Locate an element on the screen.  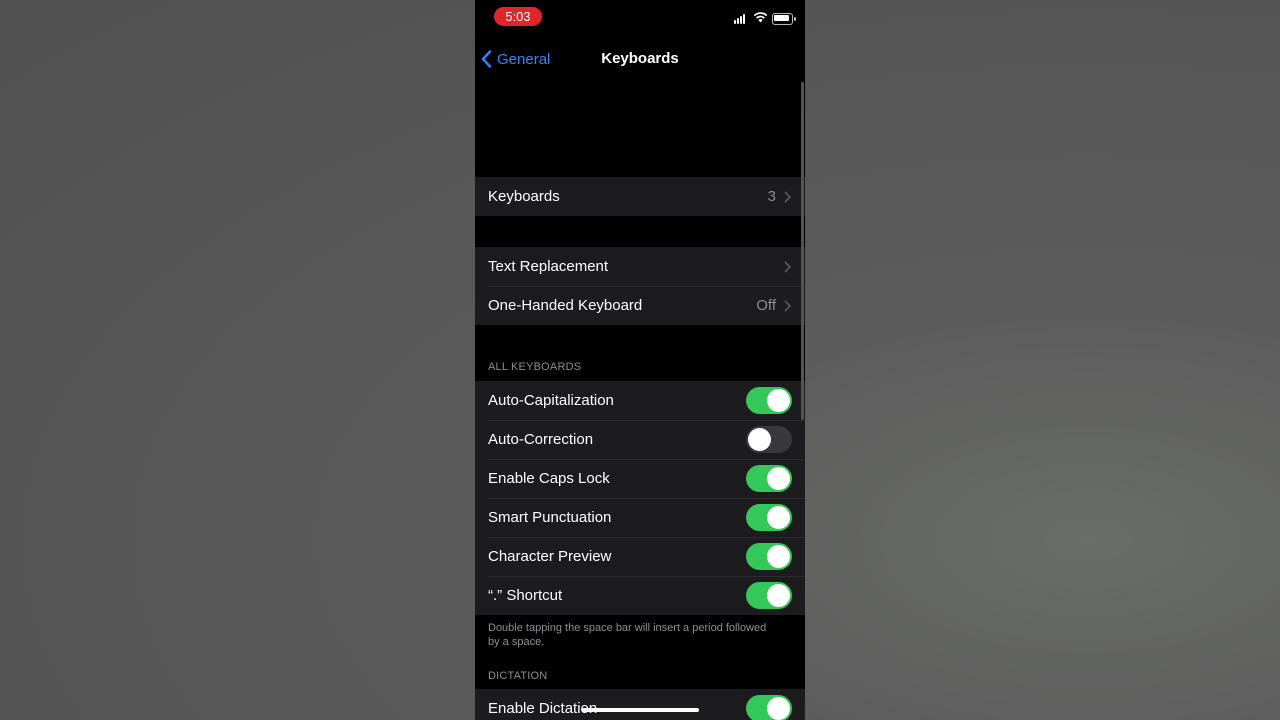
dictation-group: Enable Dictation is located at coordinates (640, 704).